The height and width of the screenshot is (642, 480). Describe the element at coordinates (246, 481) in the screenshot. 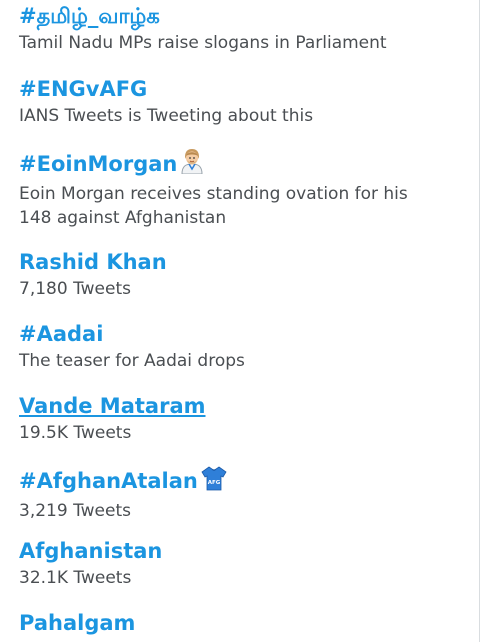

I see `trend-name: #AfghanAtalan AFG` at that location.